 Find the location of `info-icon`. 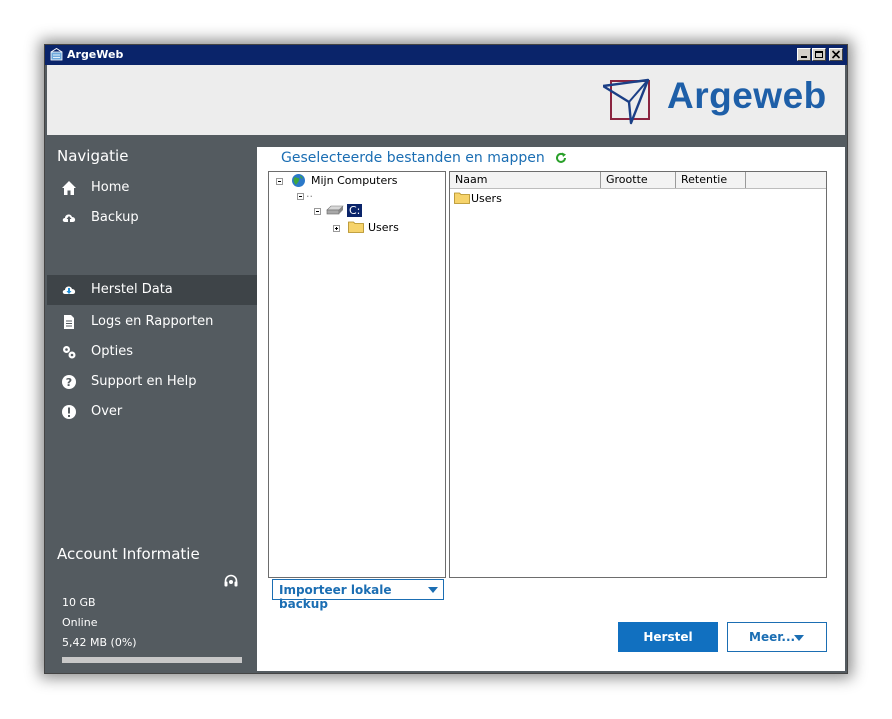

info-icon is located at coordinates (69, 412).